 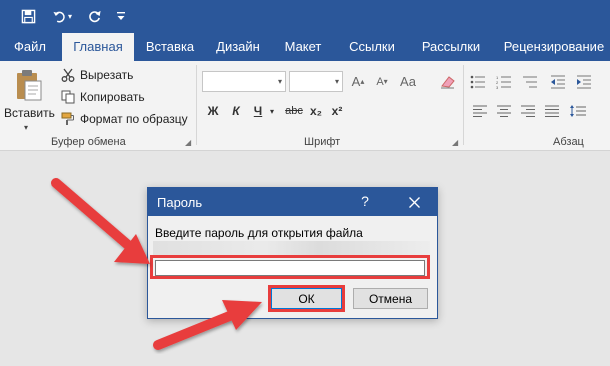 I want to click on svg-text: 3, so click(x=497, y=87).